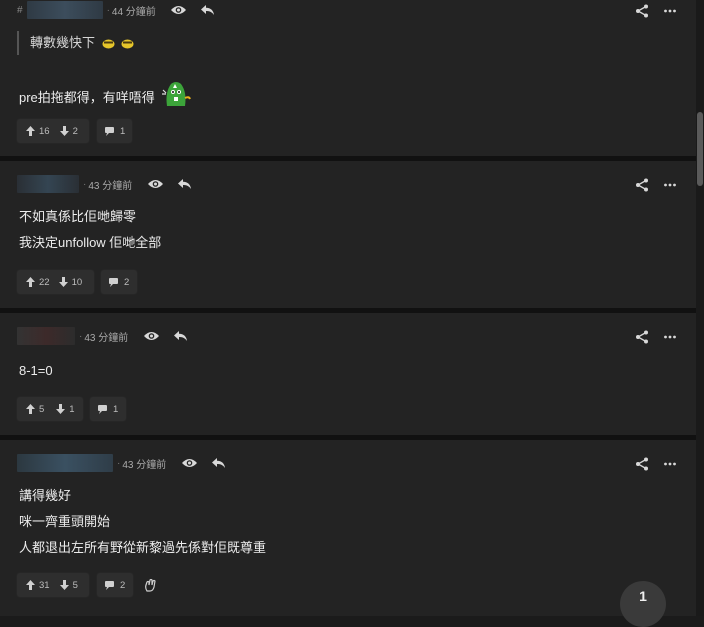 This screenshot has width=704, height=627. I want to click on green-monster-emoji-icon, so click(177, 94).